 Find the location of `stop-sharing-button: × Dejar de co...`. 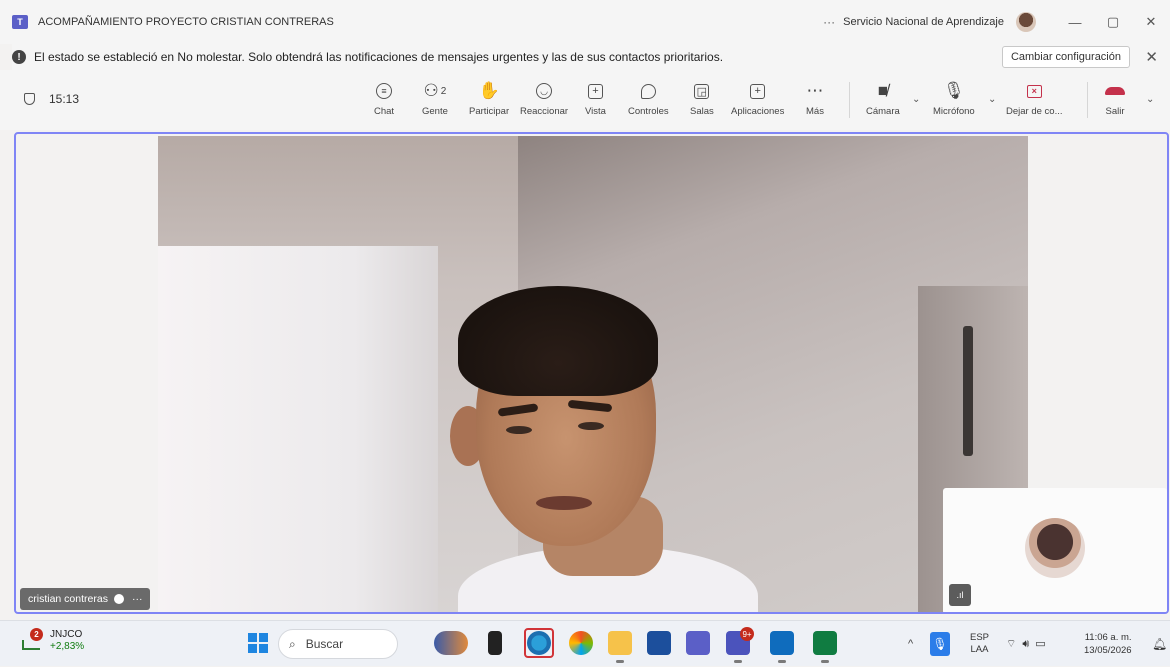

stop-sharing-button: × Dejar de co... is located at coordinates (1034, 97).